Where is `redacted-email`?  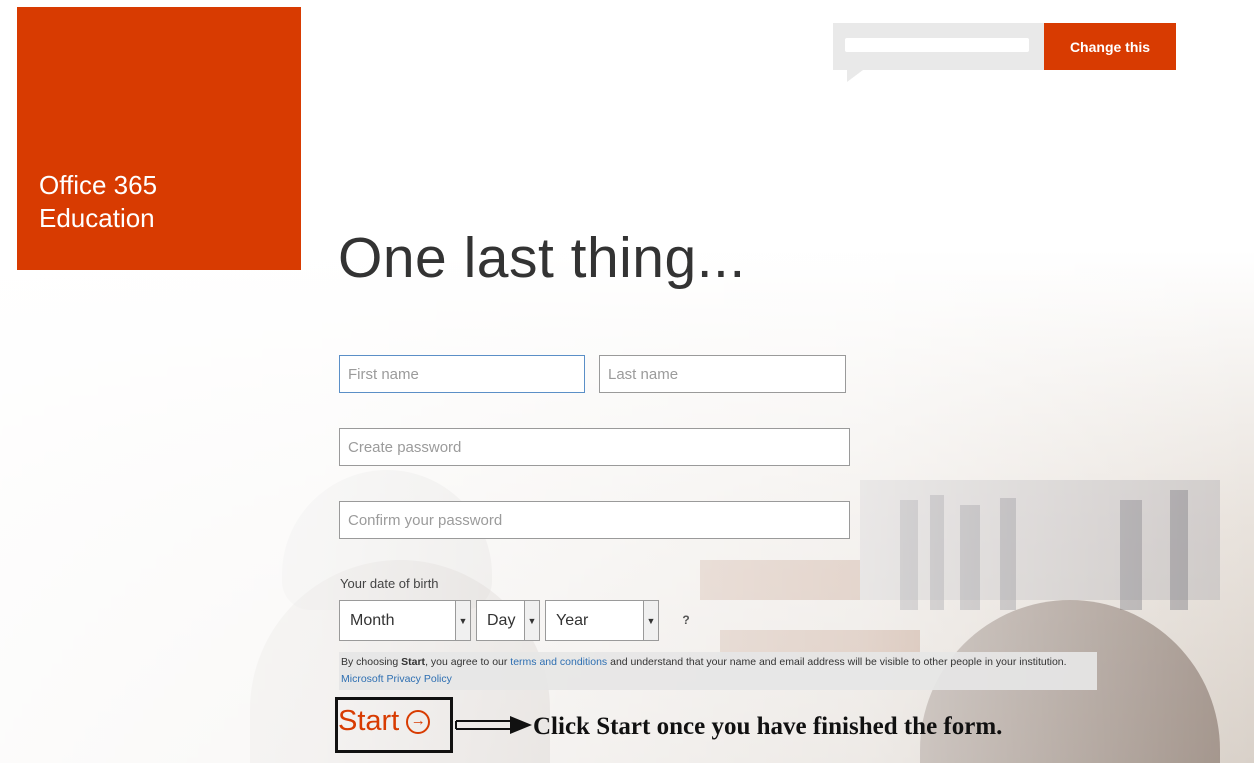 redacted-email is located at coordinates (937, 45).